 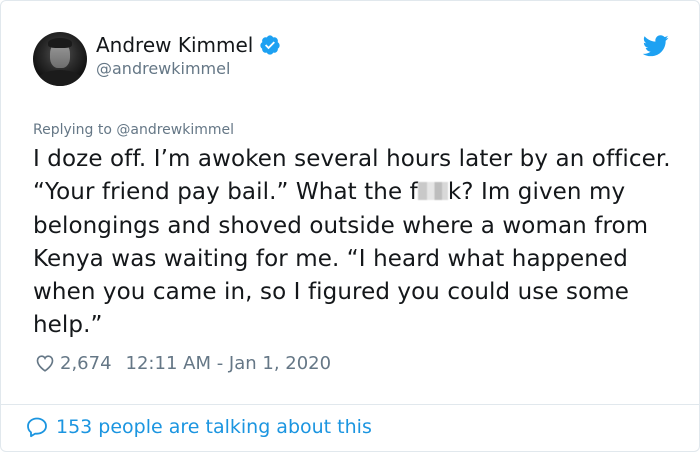 I want to click on timestamp: 12:11 AM - Jan 1, 2020, so click(x=229, y=363).